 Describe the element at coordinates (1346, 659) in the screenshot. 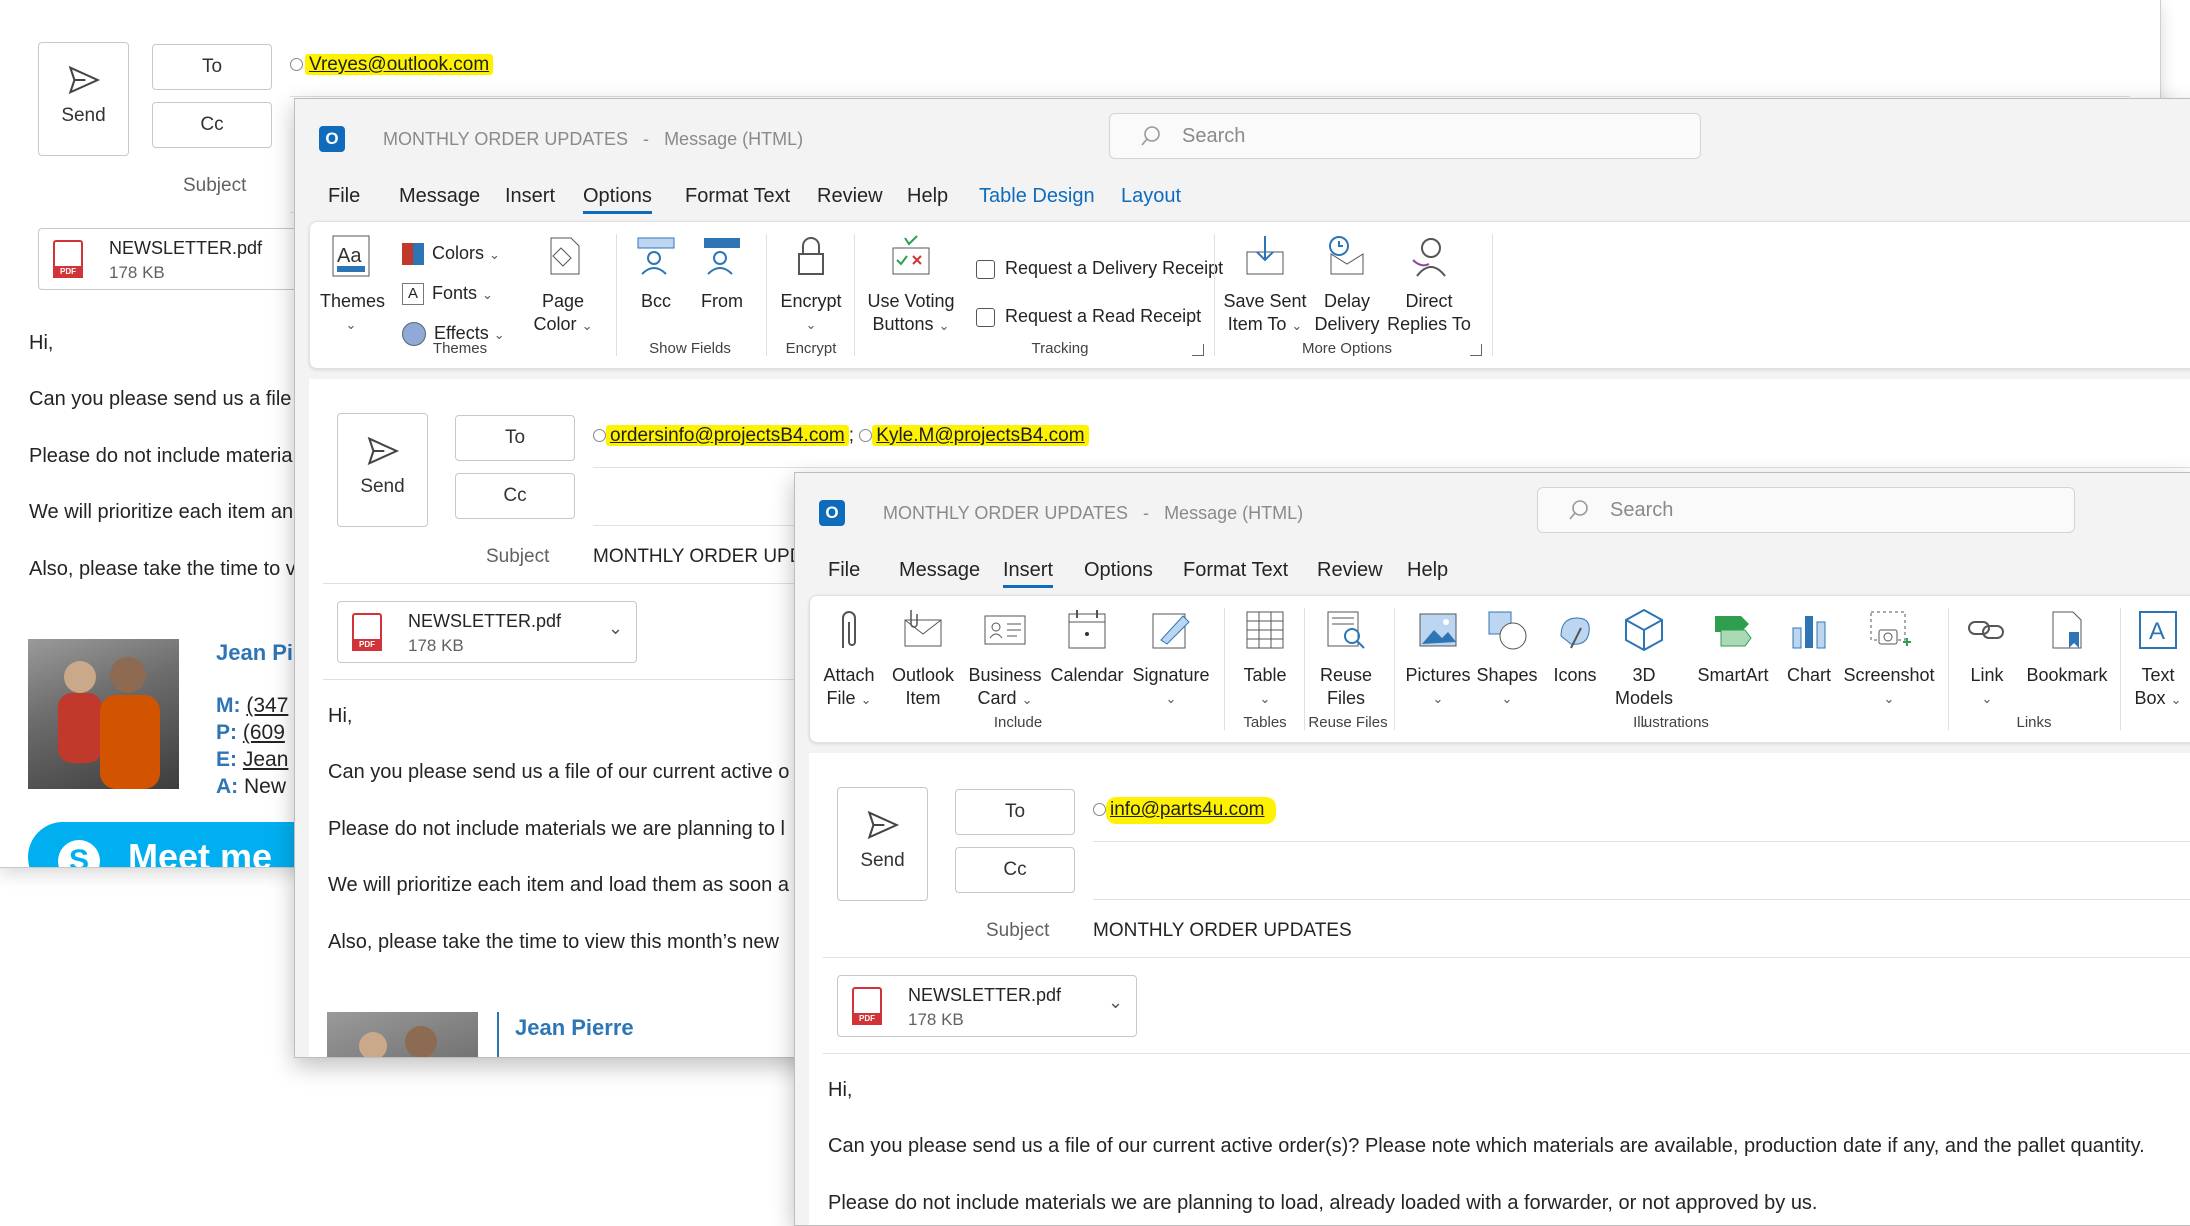

I see `reuse-files-button: Reuse Files` at that location.